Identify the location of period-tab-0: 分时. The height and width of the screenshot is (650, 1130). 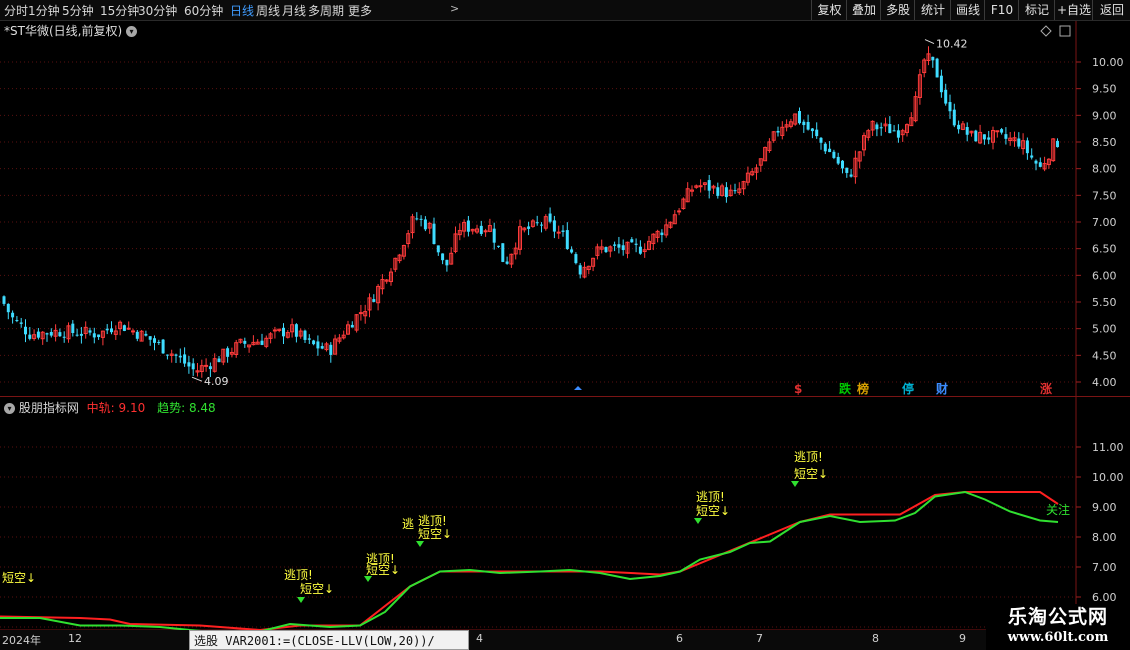
(16, 10).